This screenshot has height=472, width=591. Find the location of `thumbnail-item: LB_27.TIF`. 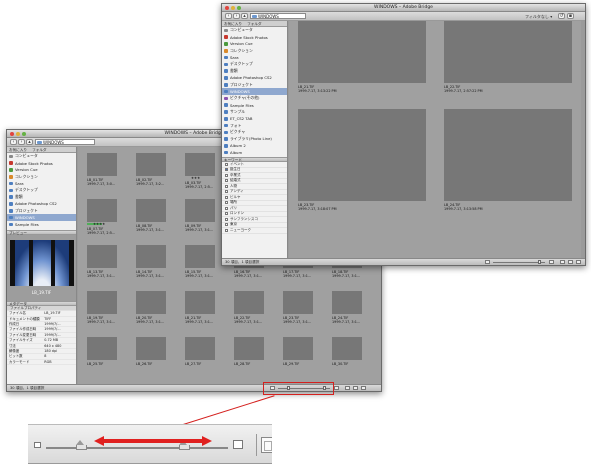

thumbnail-item: LB_27.TIF is located at coordinates (200, 359).